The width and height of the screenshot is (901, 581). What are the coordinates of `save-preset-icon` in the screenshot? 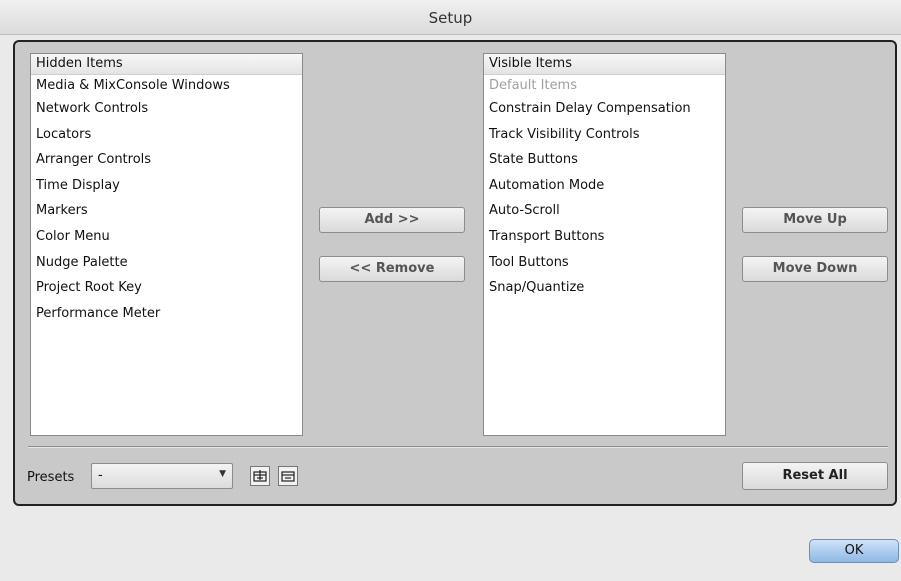 It's located at (260, 476).